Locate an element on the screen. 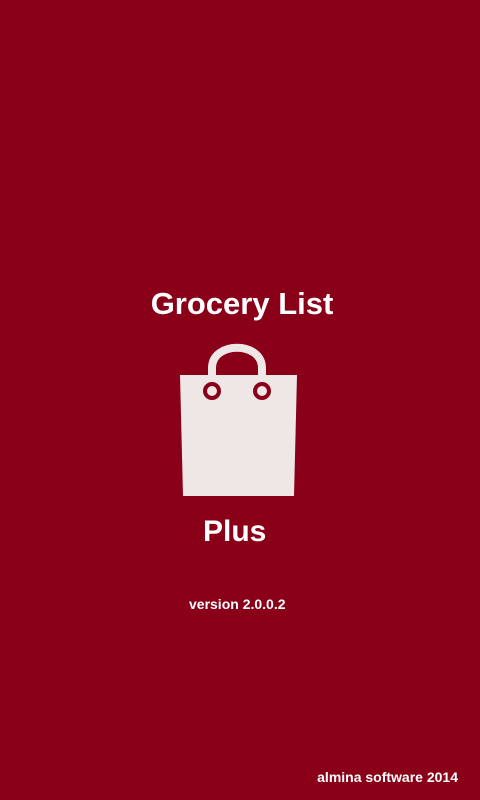 The image size is (480, 800). shopping-bag-icon is located at coordinates (239, 418).